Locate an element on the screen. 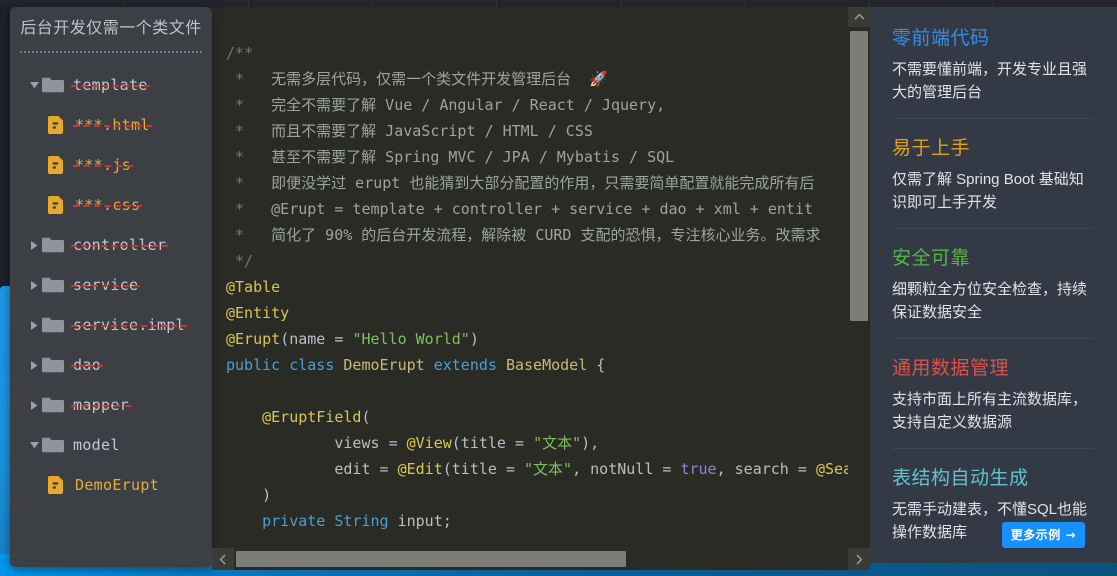  feature-item: 通用数据管理支持市面上所有主流数据库，支持自定义数据源 is located at coordinates (993, 393).